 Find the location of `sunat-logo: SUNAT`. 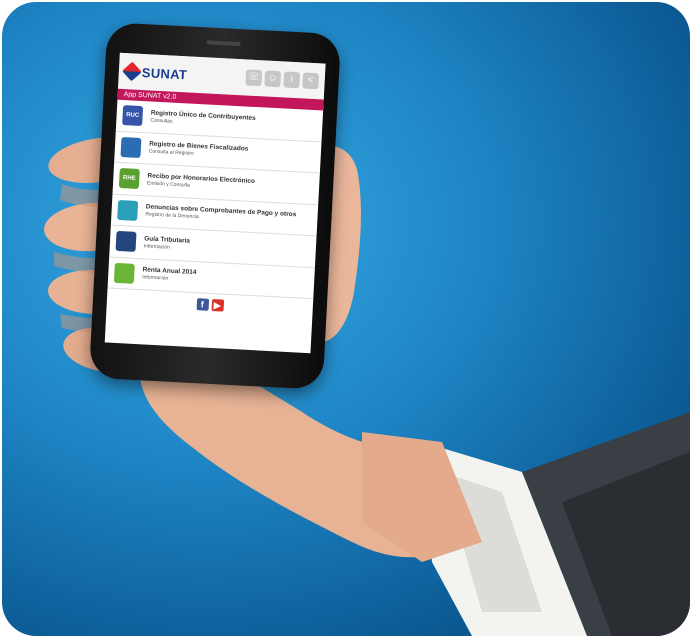

sunat-logo: SUNAT is located at coordinates (155, 71).